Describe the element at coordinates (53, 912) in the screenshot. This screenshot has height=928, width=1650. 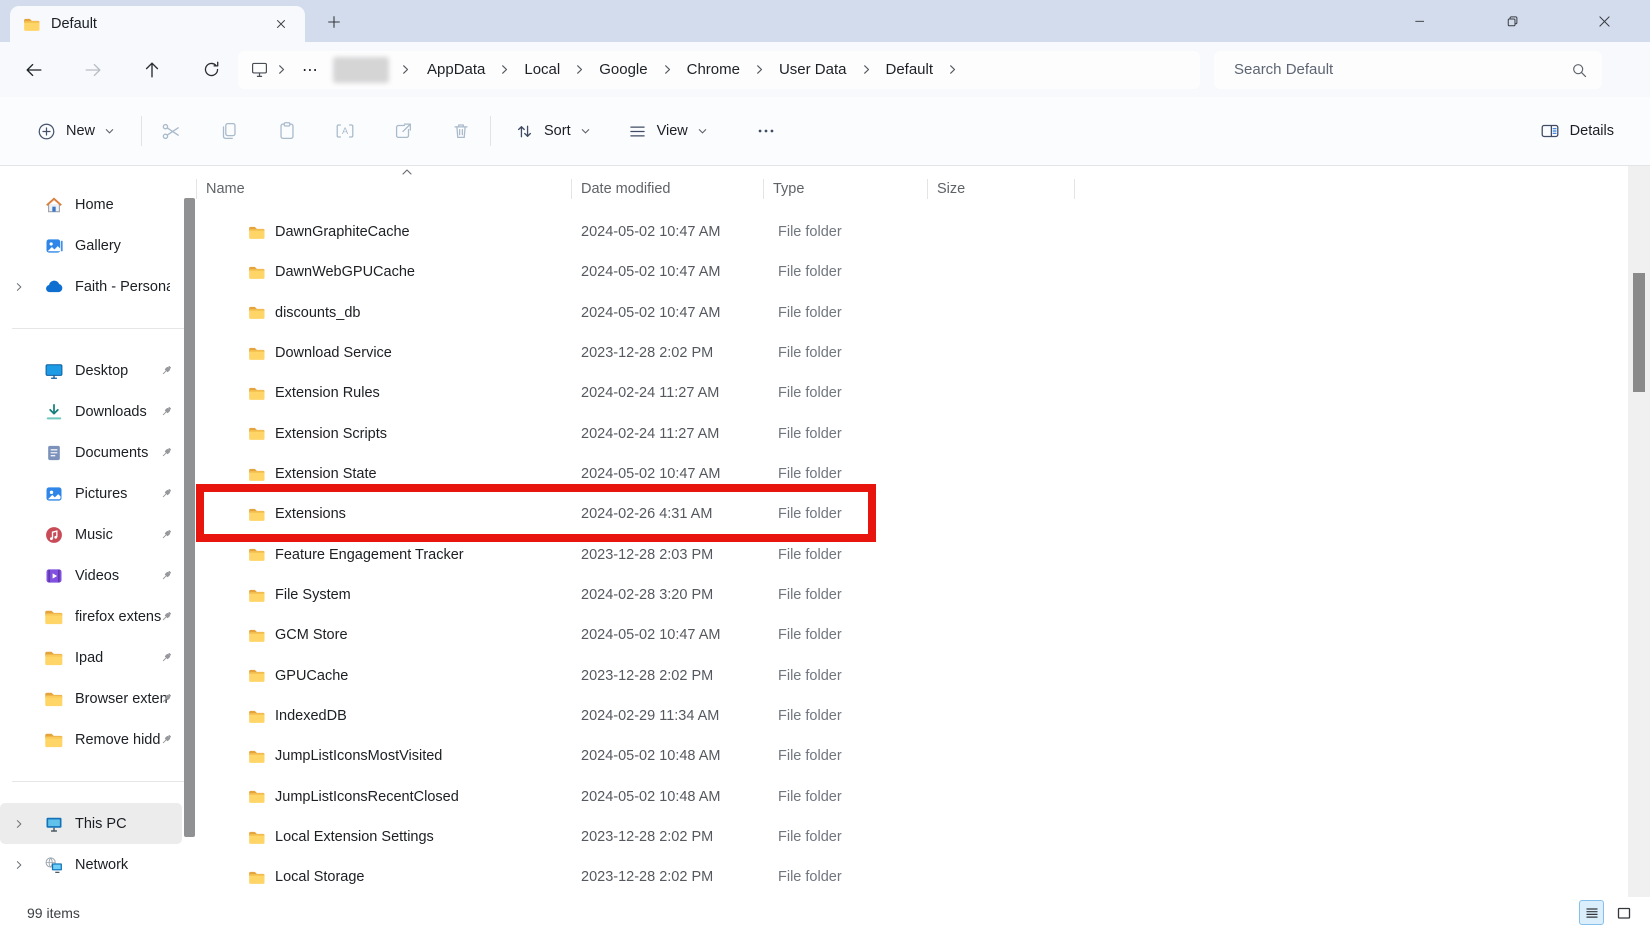
I see `items-count: 99 items` at that location.